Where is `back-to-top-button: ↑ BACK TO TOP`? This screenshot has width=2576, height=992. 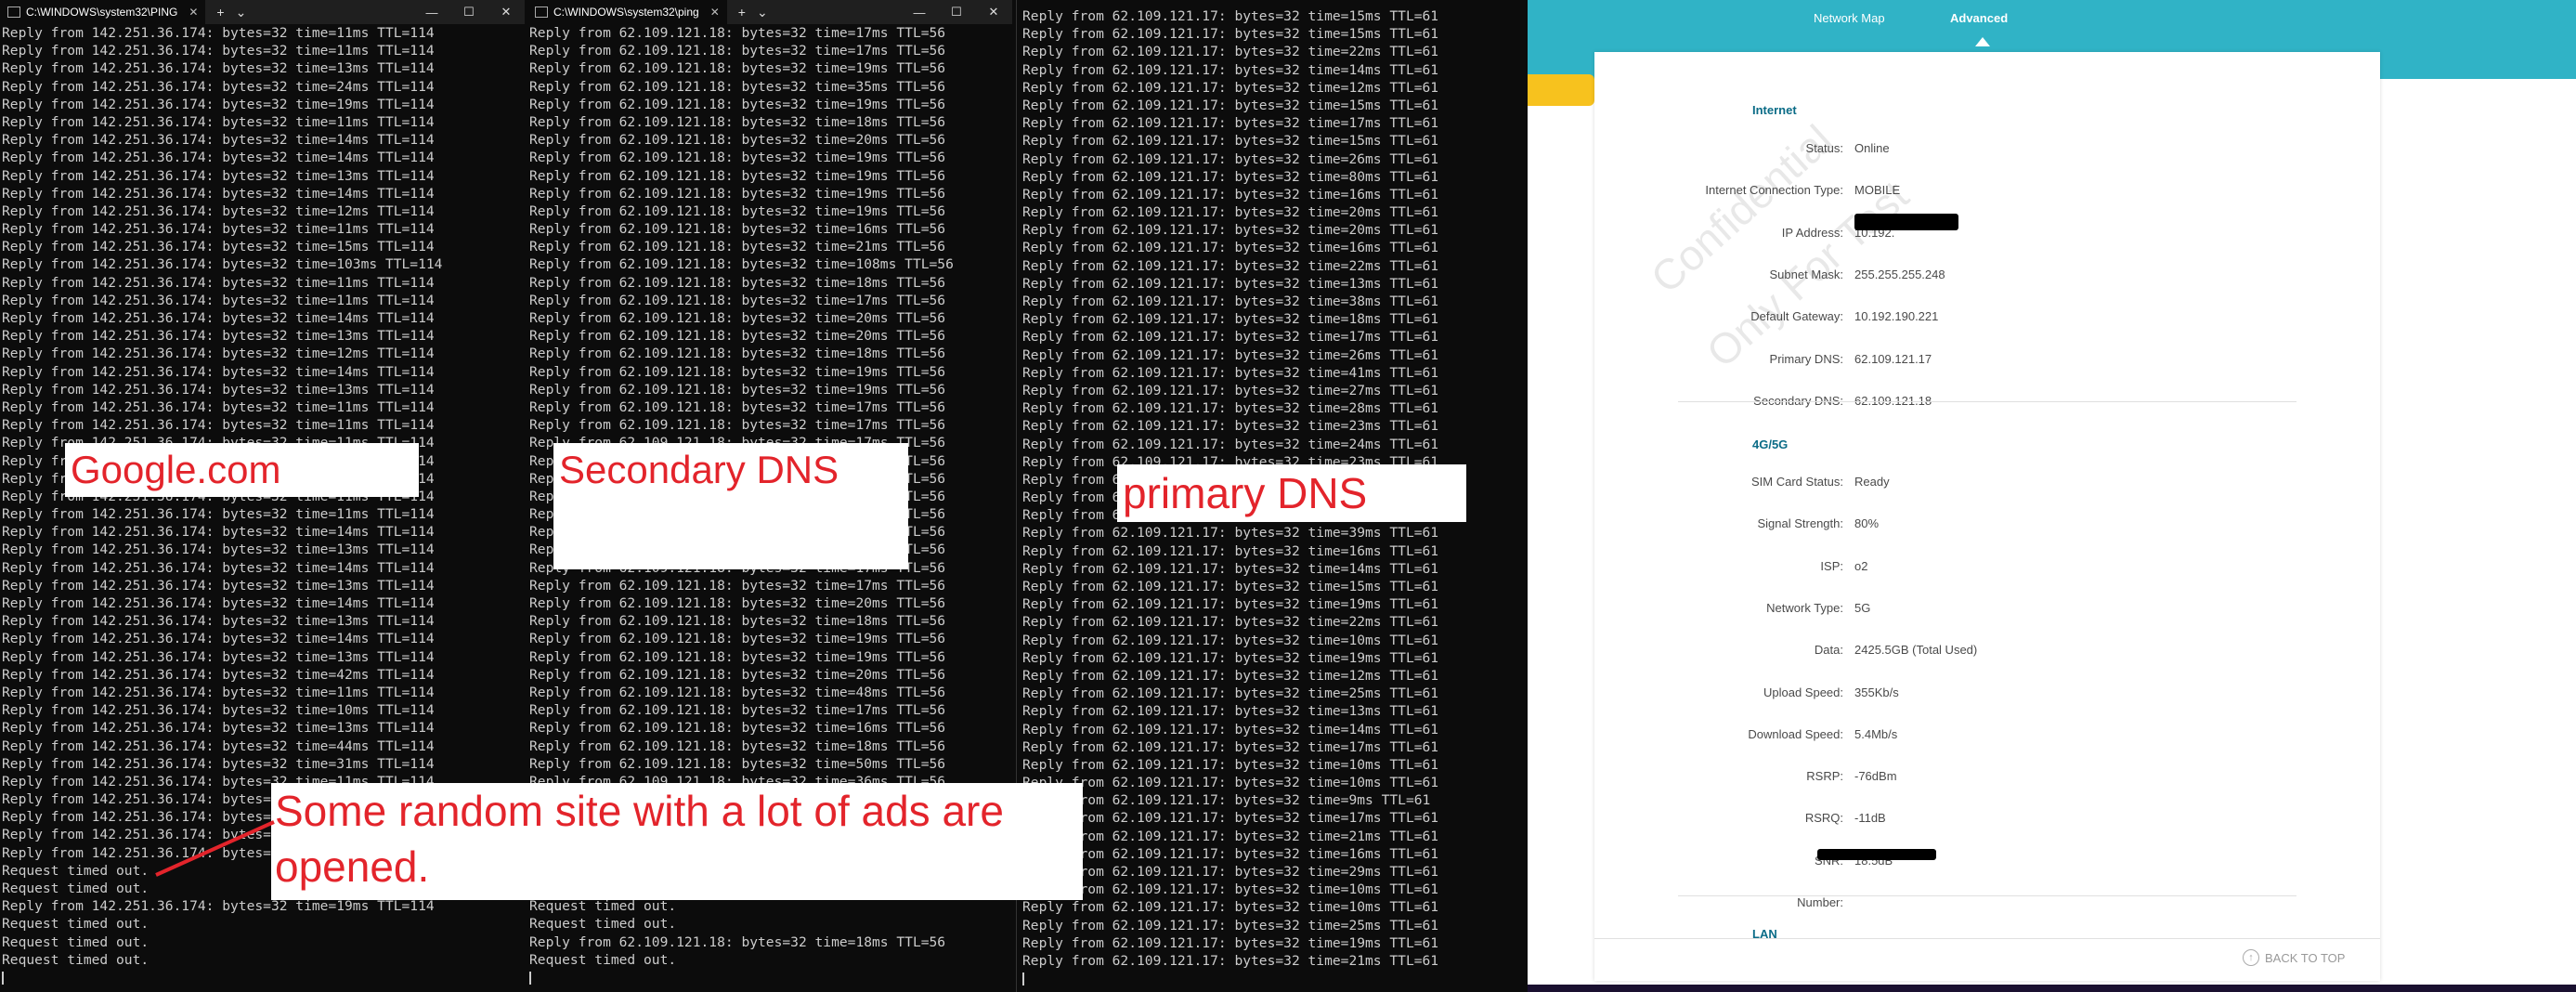
back-to-top-button: ↑ BACK TO TOP is located at coordinates (2294, 958).